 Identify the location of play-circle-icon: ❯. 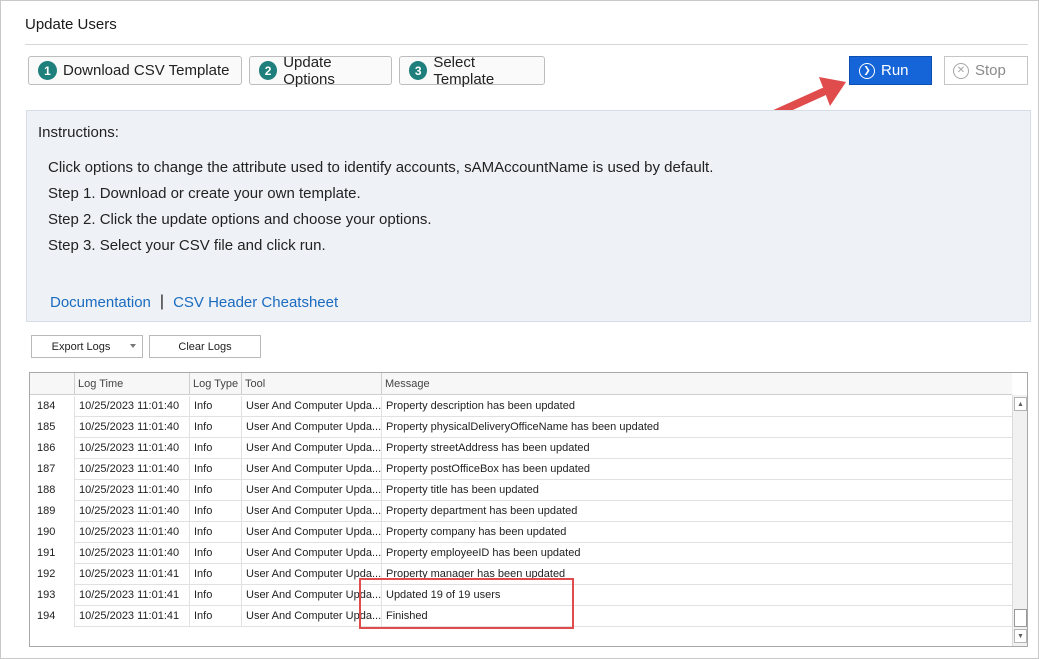
(867, 70).